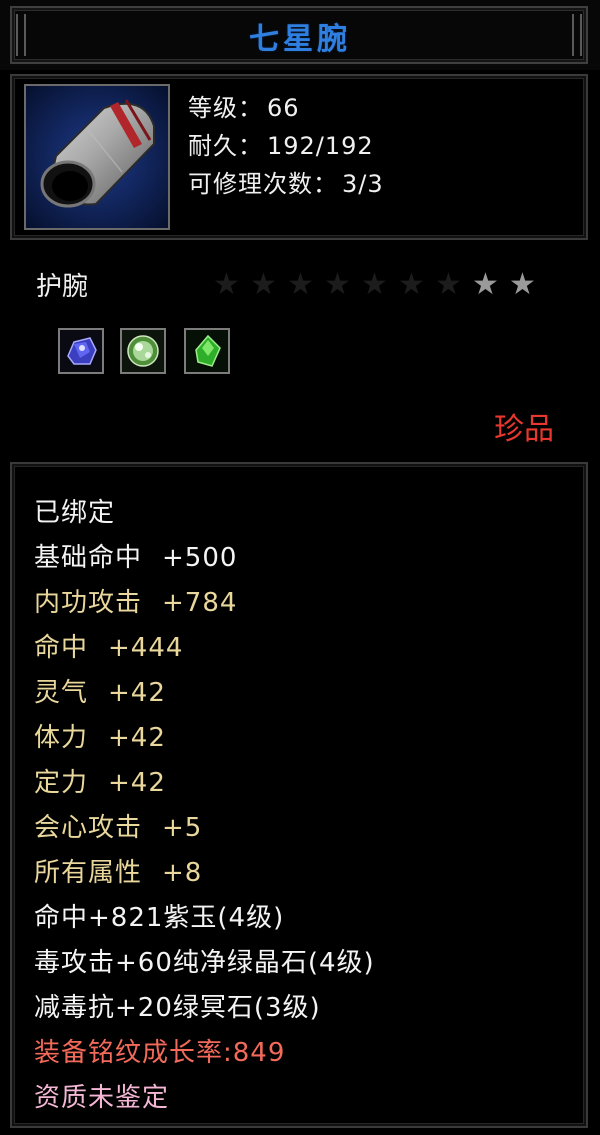  I want to click on attr-value: +5, so click(182, 828).